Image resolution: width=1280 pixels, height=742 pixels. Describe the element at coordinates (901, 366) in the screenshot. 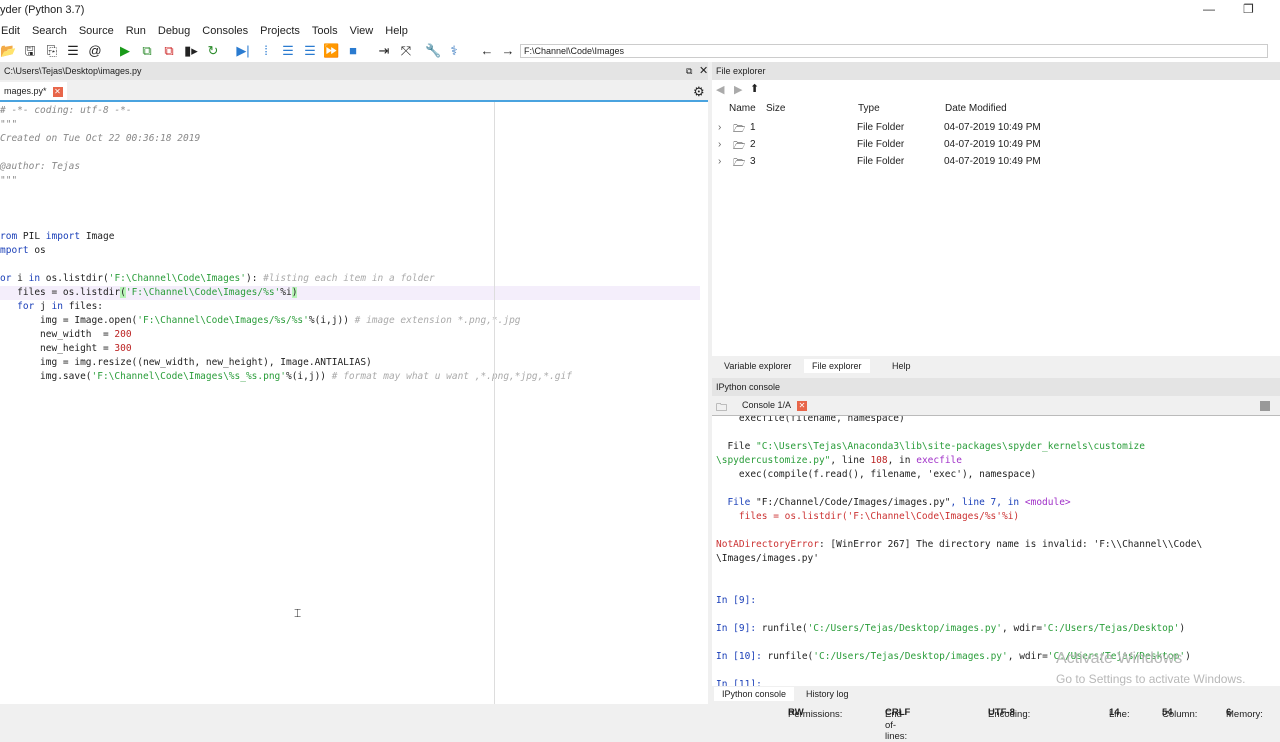

I see `tab-help: Help` at that location.